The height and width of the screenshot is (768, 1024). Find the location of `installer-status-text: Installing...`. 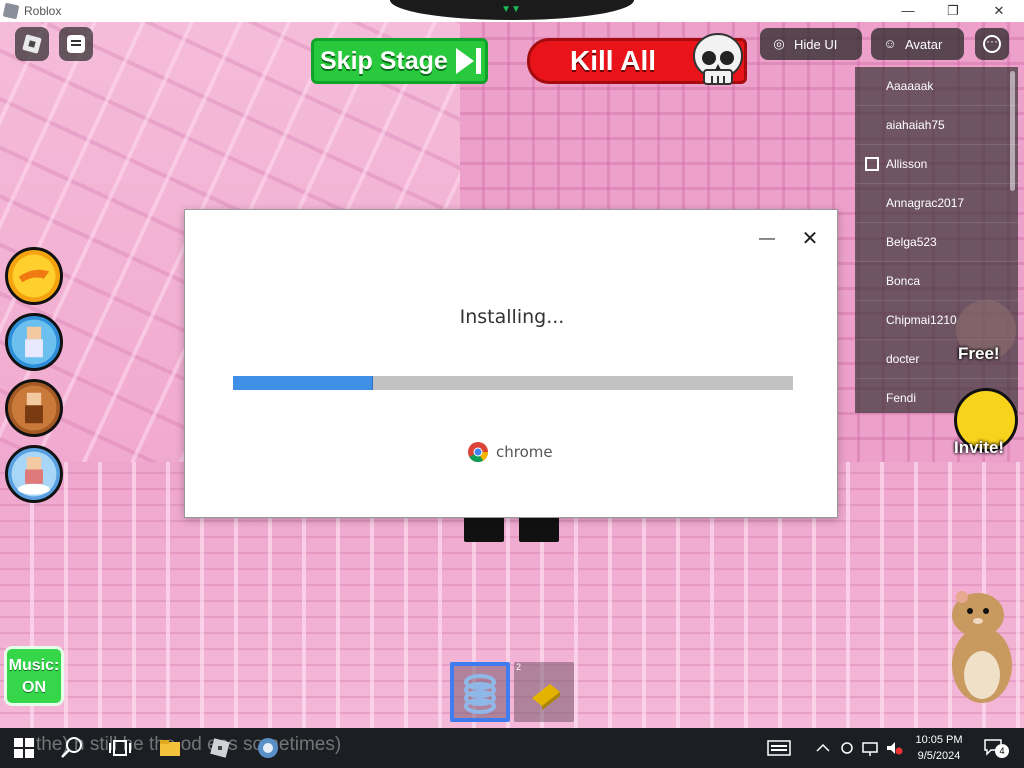

installer-status-text: Installing... is located at coordinates (512, 317).